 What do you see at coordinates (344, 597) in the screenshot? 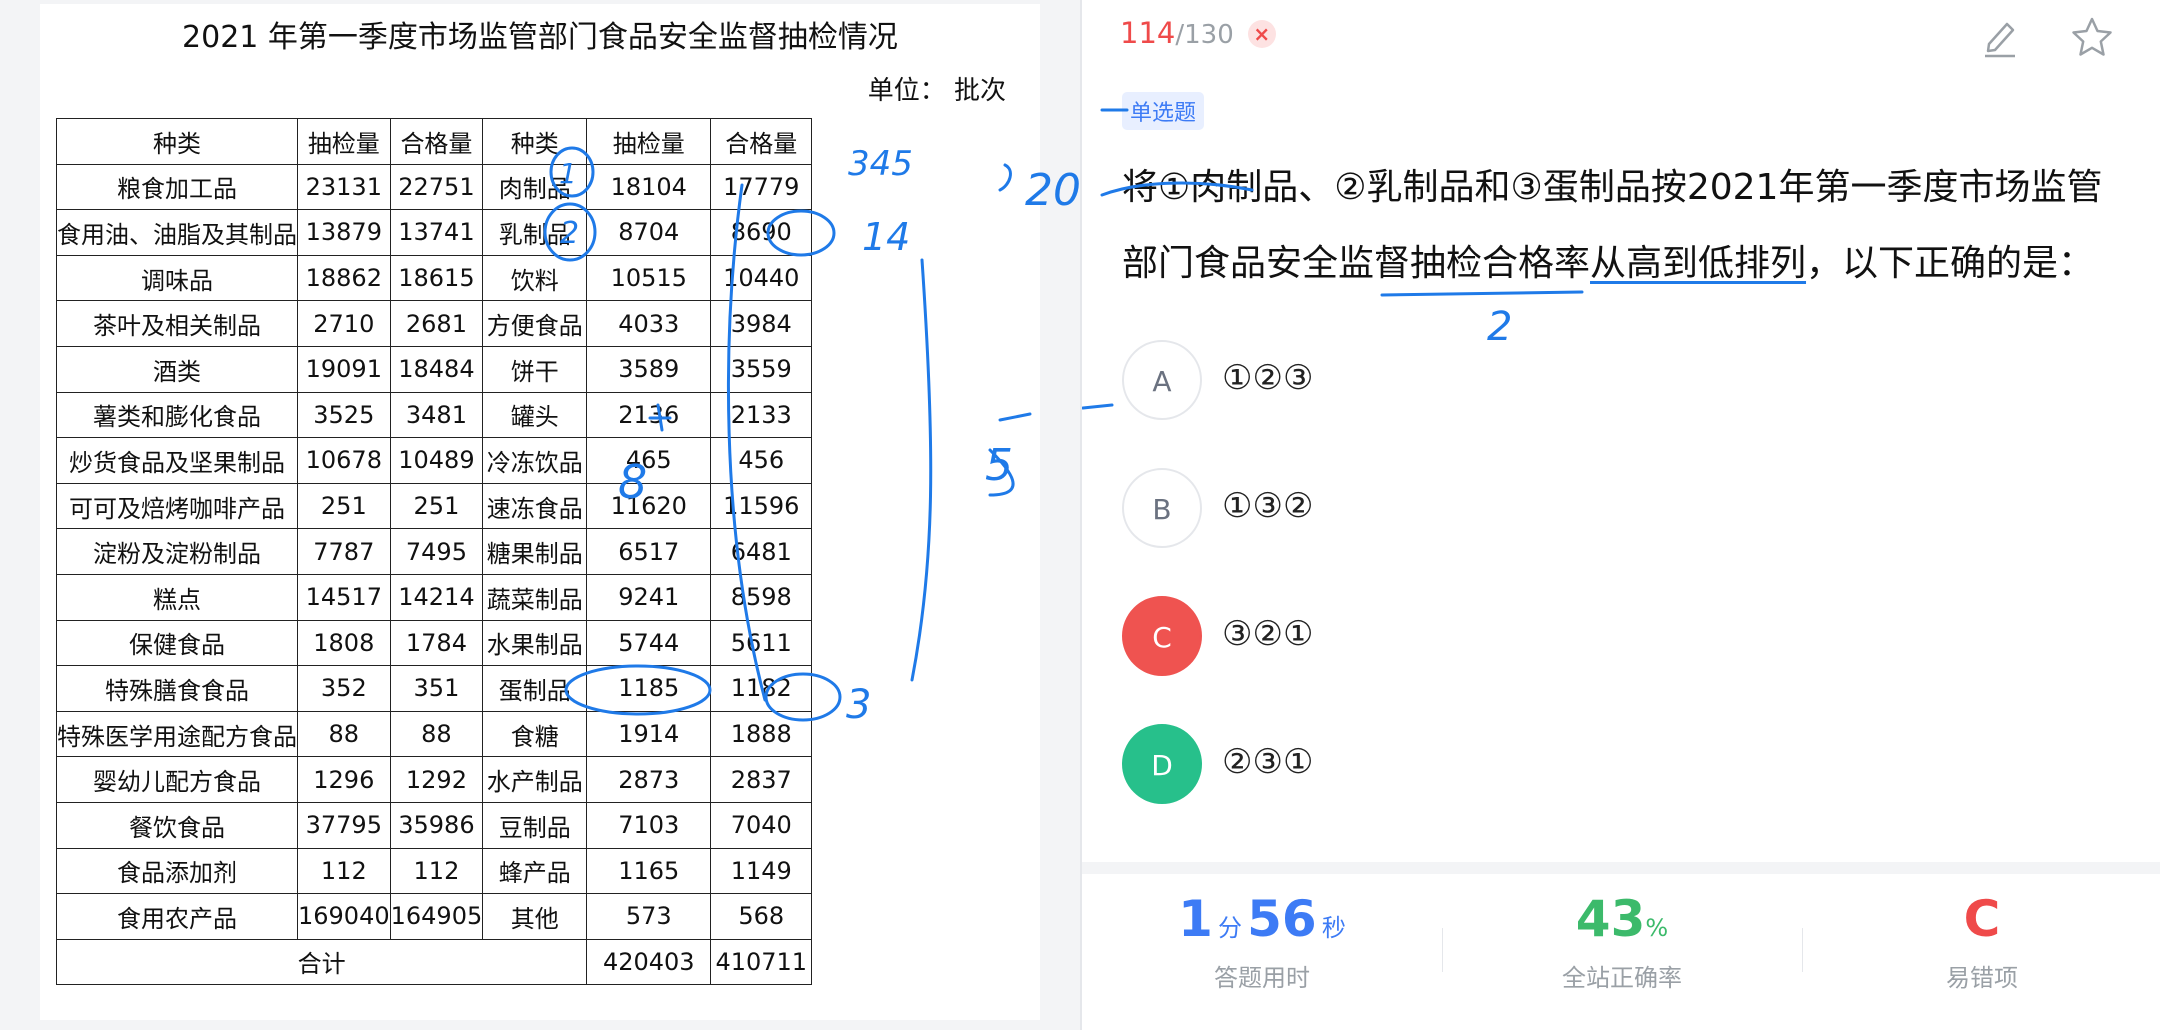
I see `table-cell: 14517` at bounding box center [344, 597].